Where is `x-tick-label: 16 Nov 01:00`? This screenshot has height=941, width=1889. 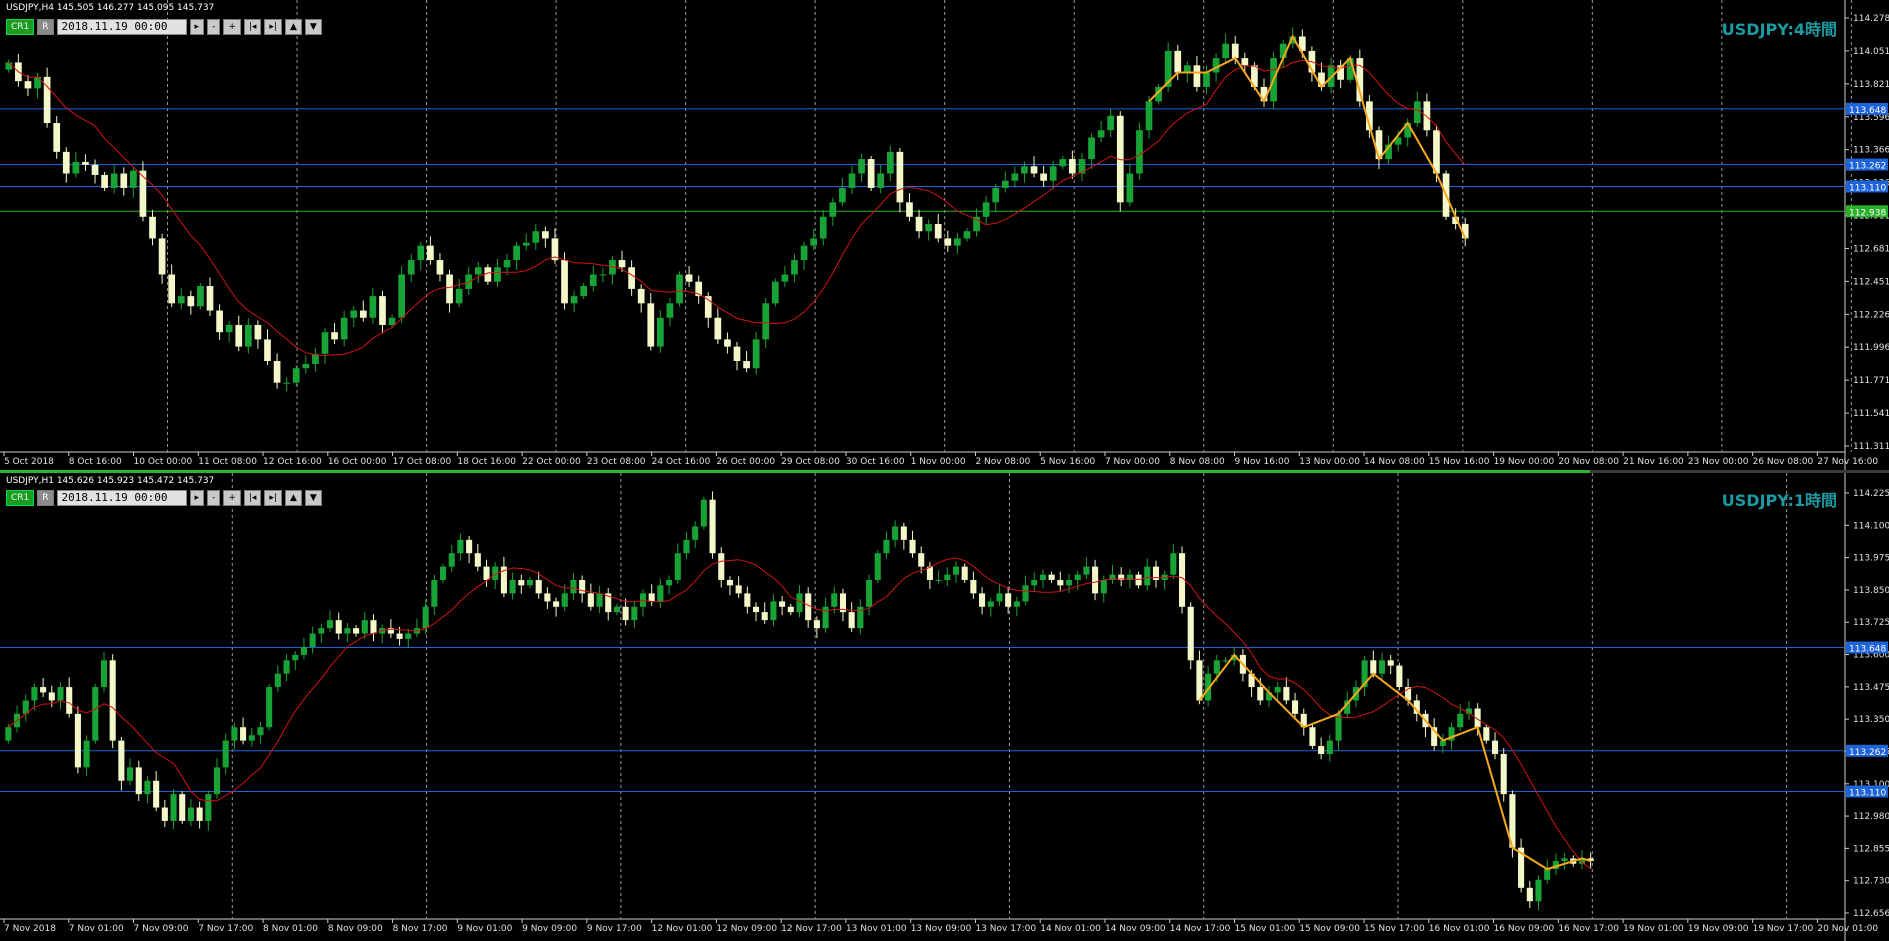 x-tick-label: 16 Nov 01:00 is located at coordinates (1459, 929).